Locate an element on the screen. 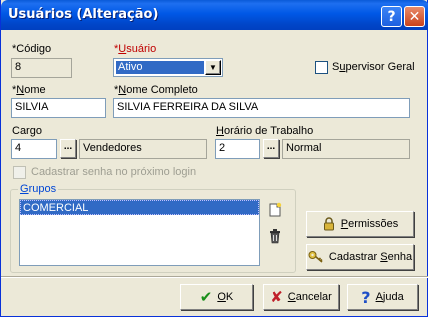 The height and width of the screenshot is (317, 428). cadastrar-senha-button: Cadastrar Senha is located at coordinates (360, 257).